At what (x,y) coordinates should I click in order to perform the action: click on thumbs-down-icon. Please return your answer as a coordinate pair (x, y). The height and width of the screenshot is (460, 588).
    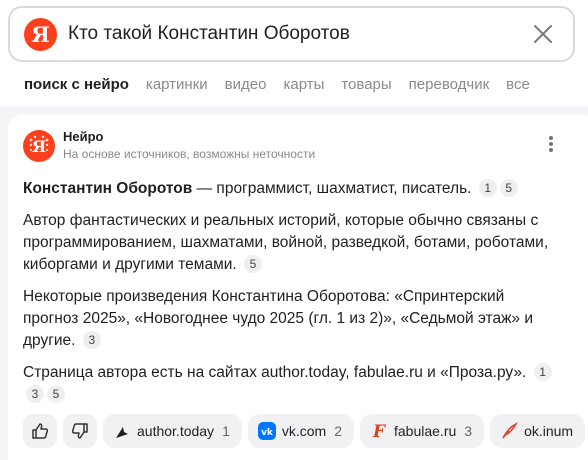
    Looking at the image, I should click on (79, 431).